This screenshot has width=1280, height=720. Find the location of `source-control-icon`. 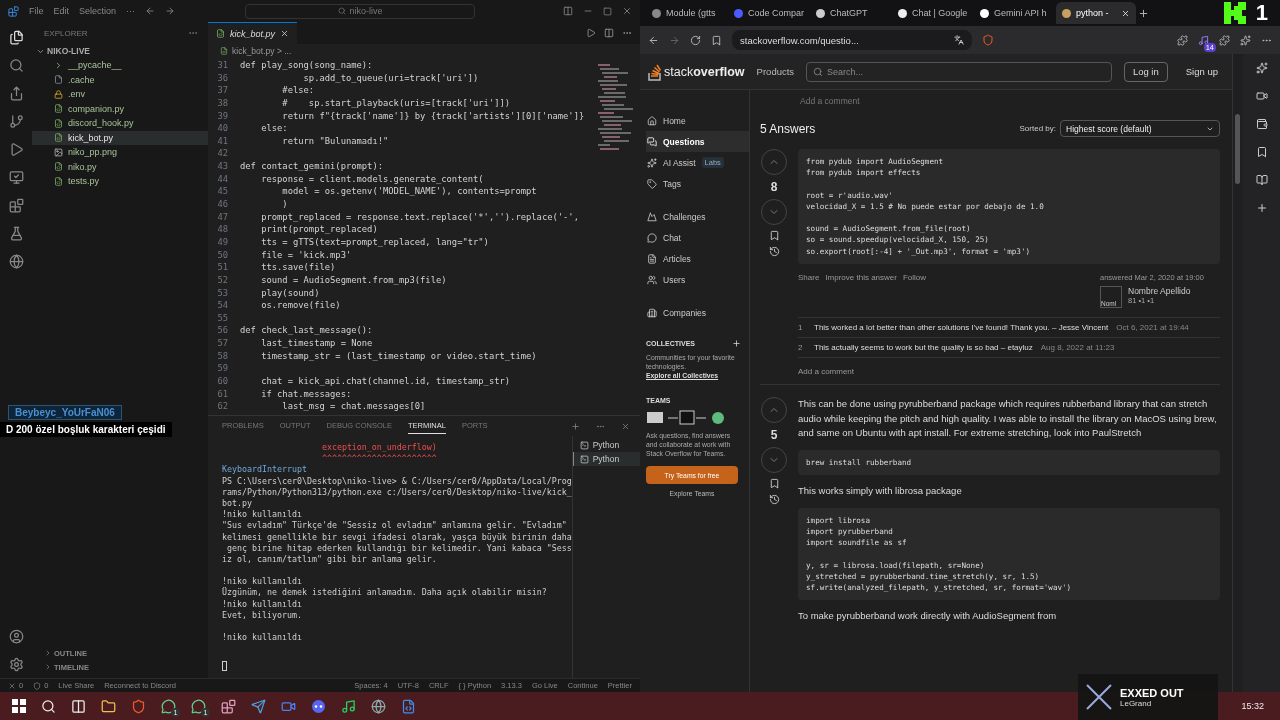

source-control-icon is located at coordinates (16, 121).